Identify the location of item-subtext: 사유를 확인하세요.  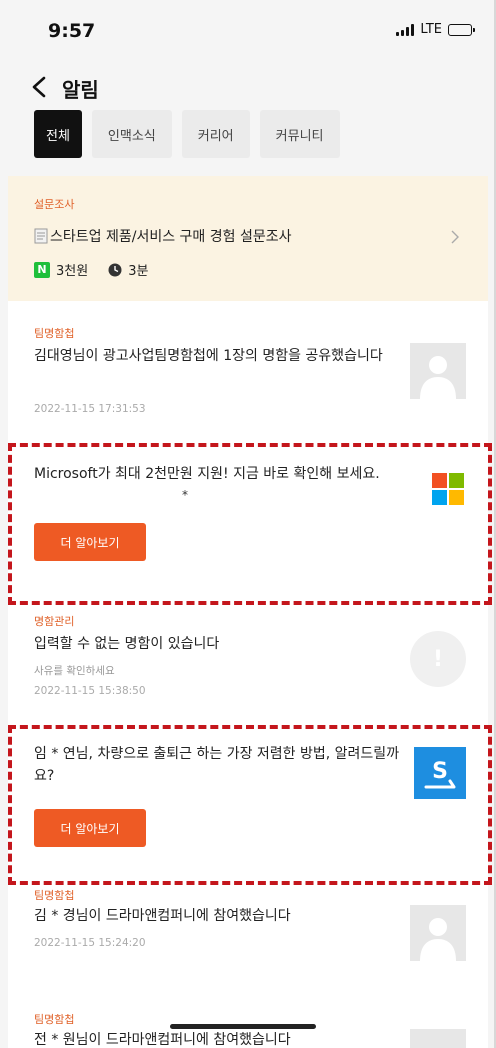
(74, 671).